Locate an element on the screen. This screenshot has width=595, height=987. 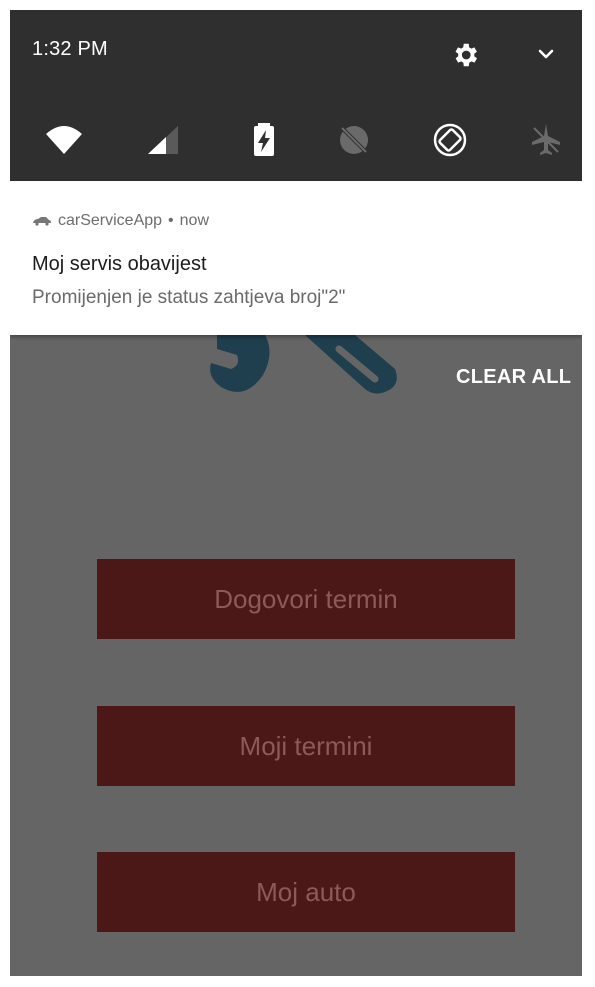
wifi-icon is located at coordinates (64, 140).